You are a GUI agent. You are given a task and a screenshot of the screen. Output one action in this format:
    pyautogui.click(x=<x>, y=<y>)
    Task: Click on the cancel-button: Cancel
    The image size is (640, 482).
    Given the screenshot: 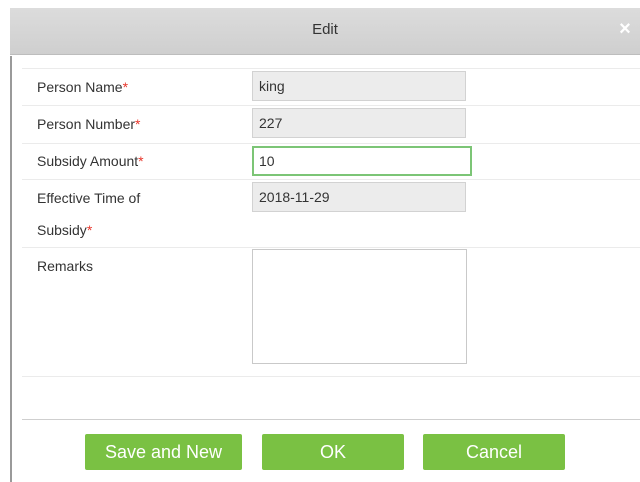 What is the action you would take?
    pyautogui.click(x=494, y=452)
    